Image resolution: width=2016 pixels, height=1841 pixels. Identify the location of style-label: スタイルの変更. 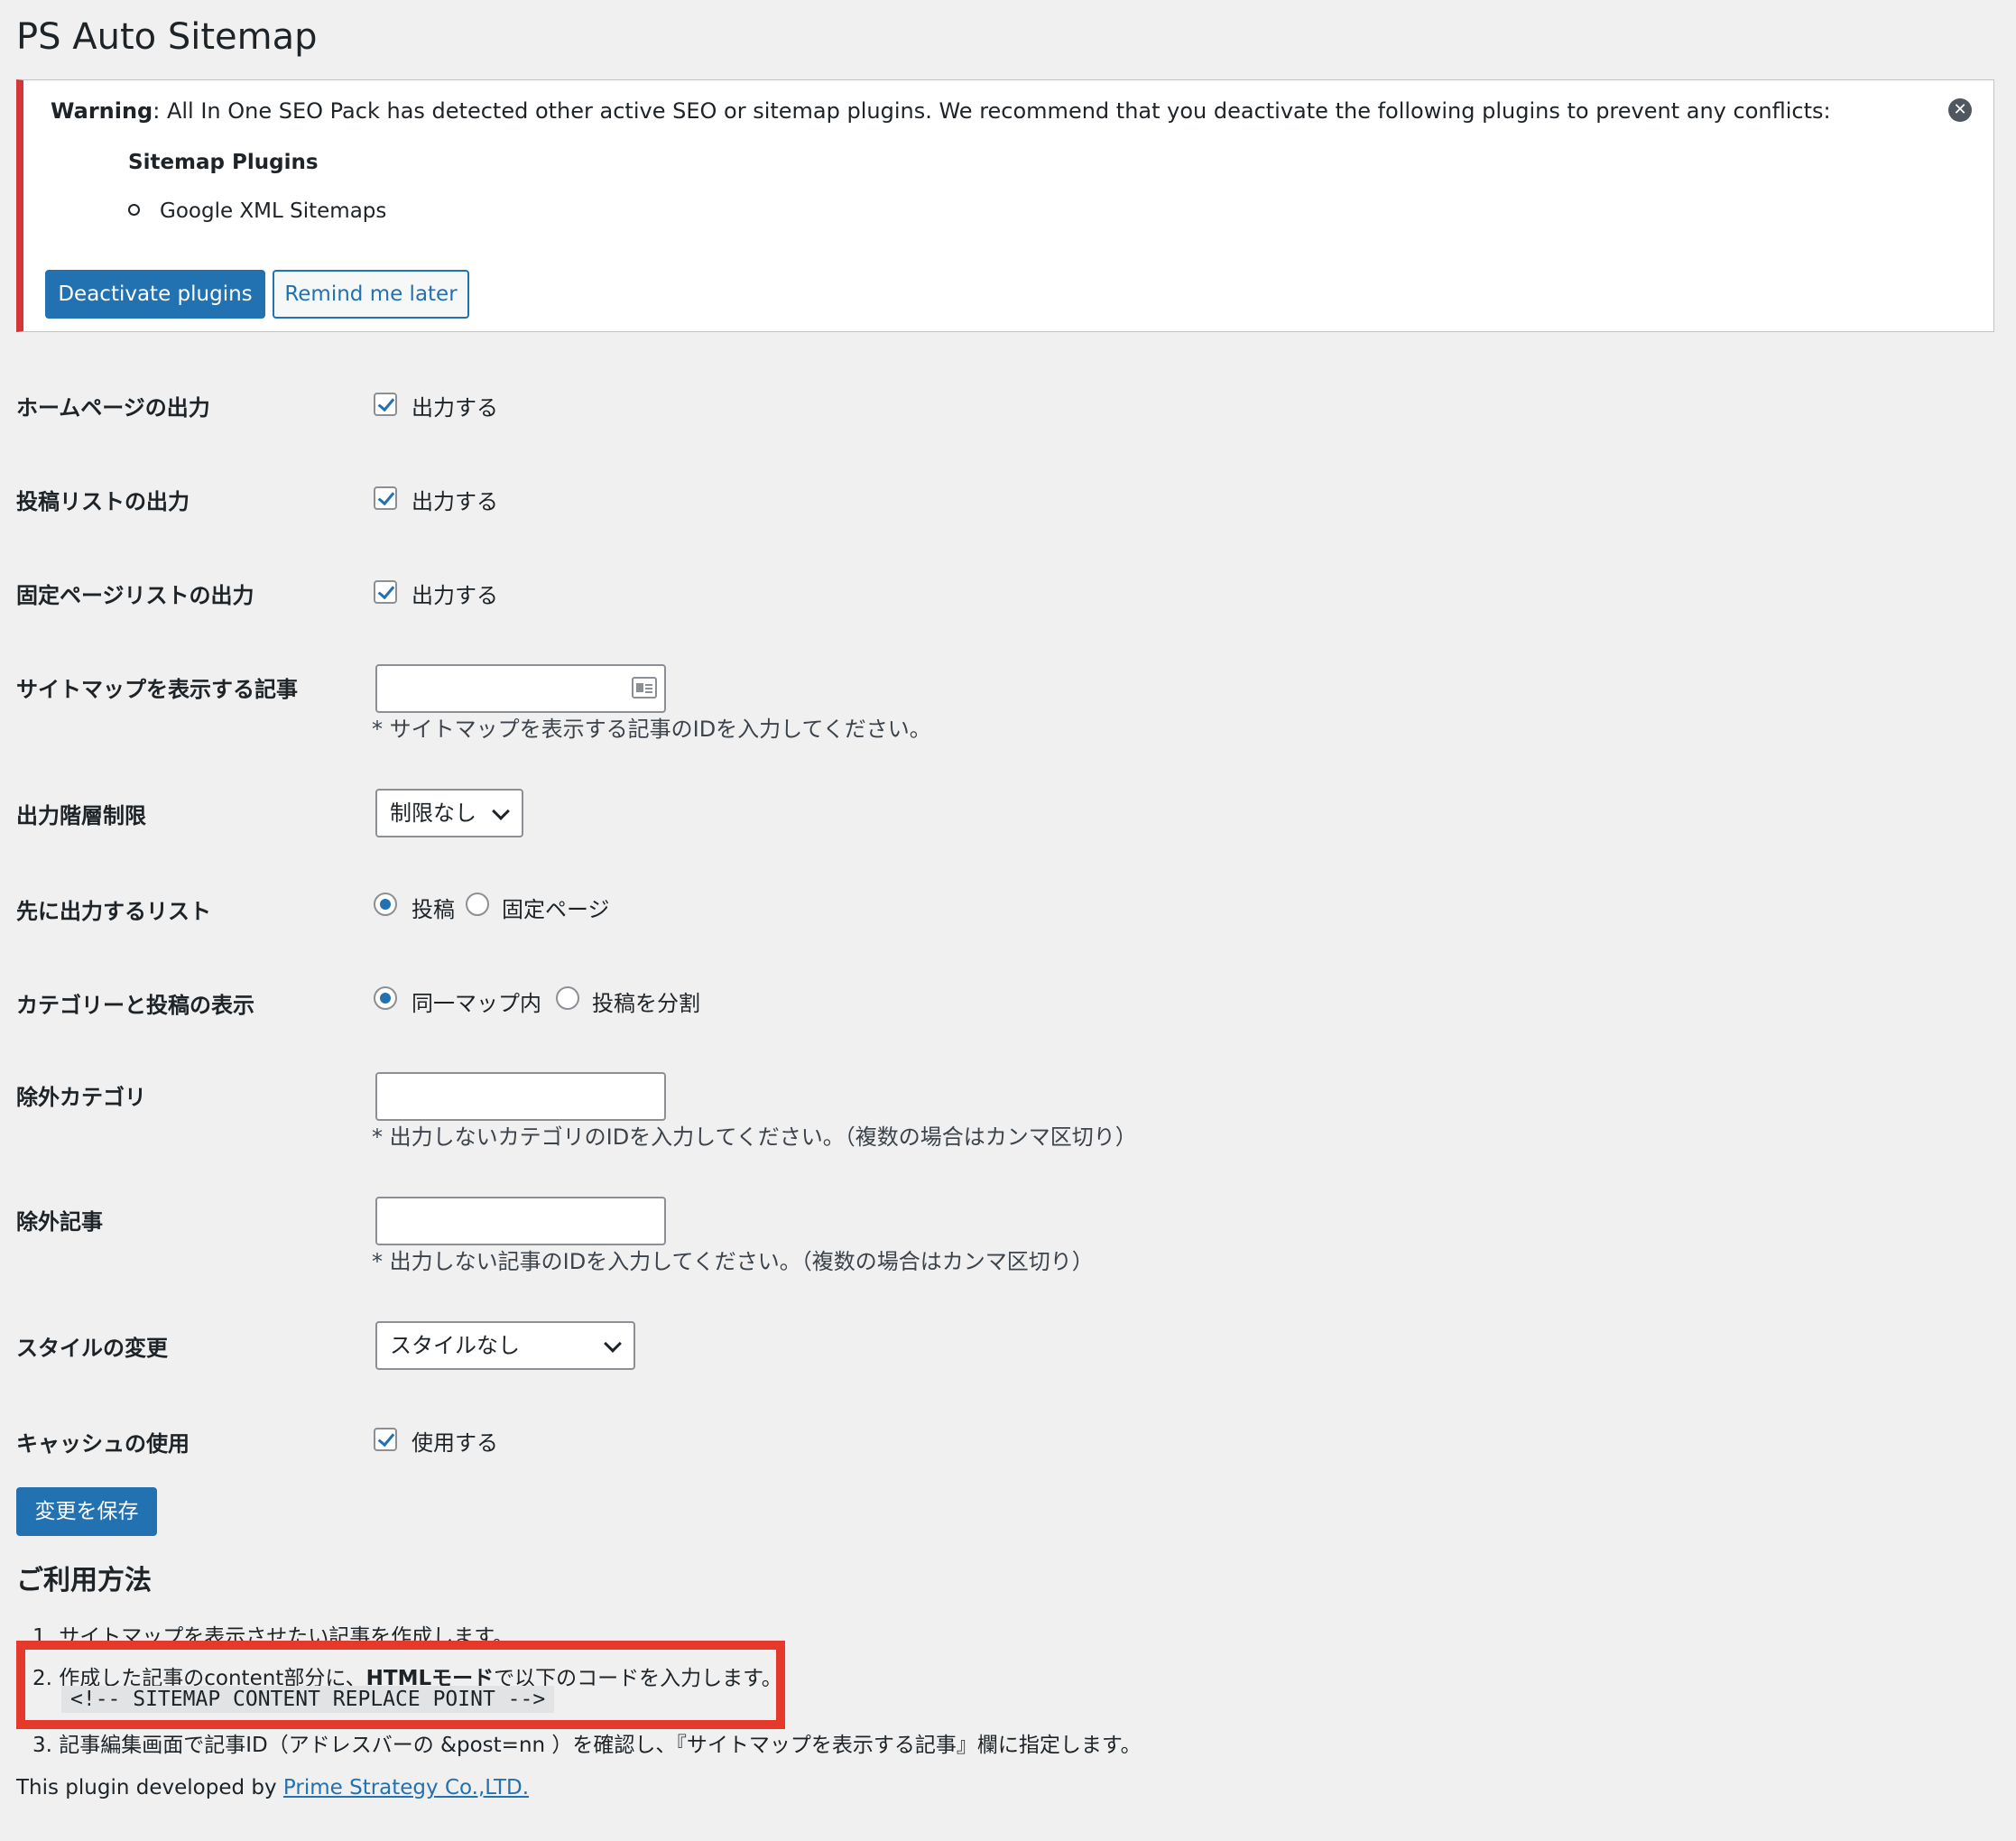
(92, 1348).